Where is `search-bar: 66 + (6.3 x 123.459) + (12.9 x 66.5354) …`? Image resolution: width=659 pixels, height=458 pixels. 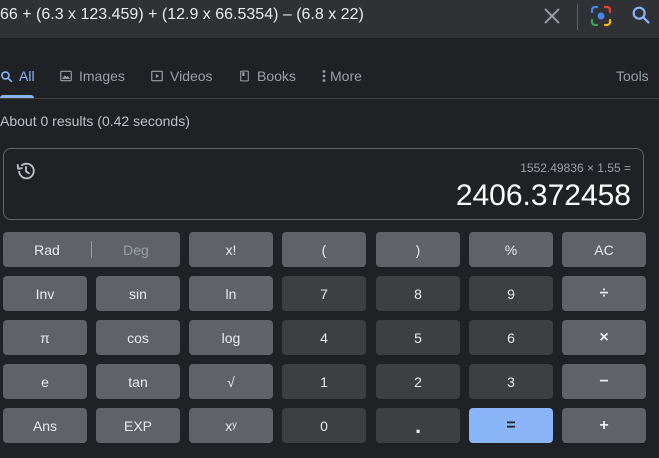 search-bar: 66 + (6.3 x 123.459) + (12.9 x 66.5354) … is located at coordinates (329, 19).